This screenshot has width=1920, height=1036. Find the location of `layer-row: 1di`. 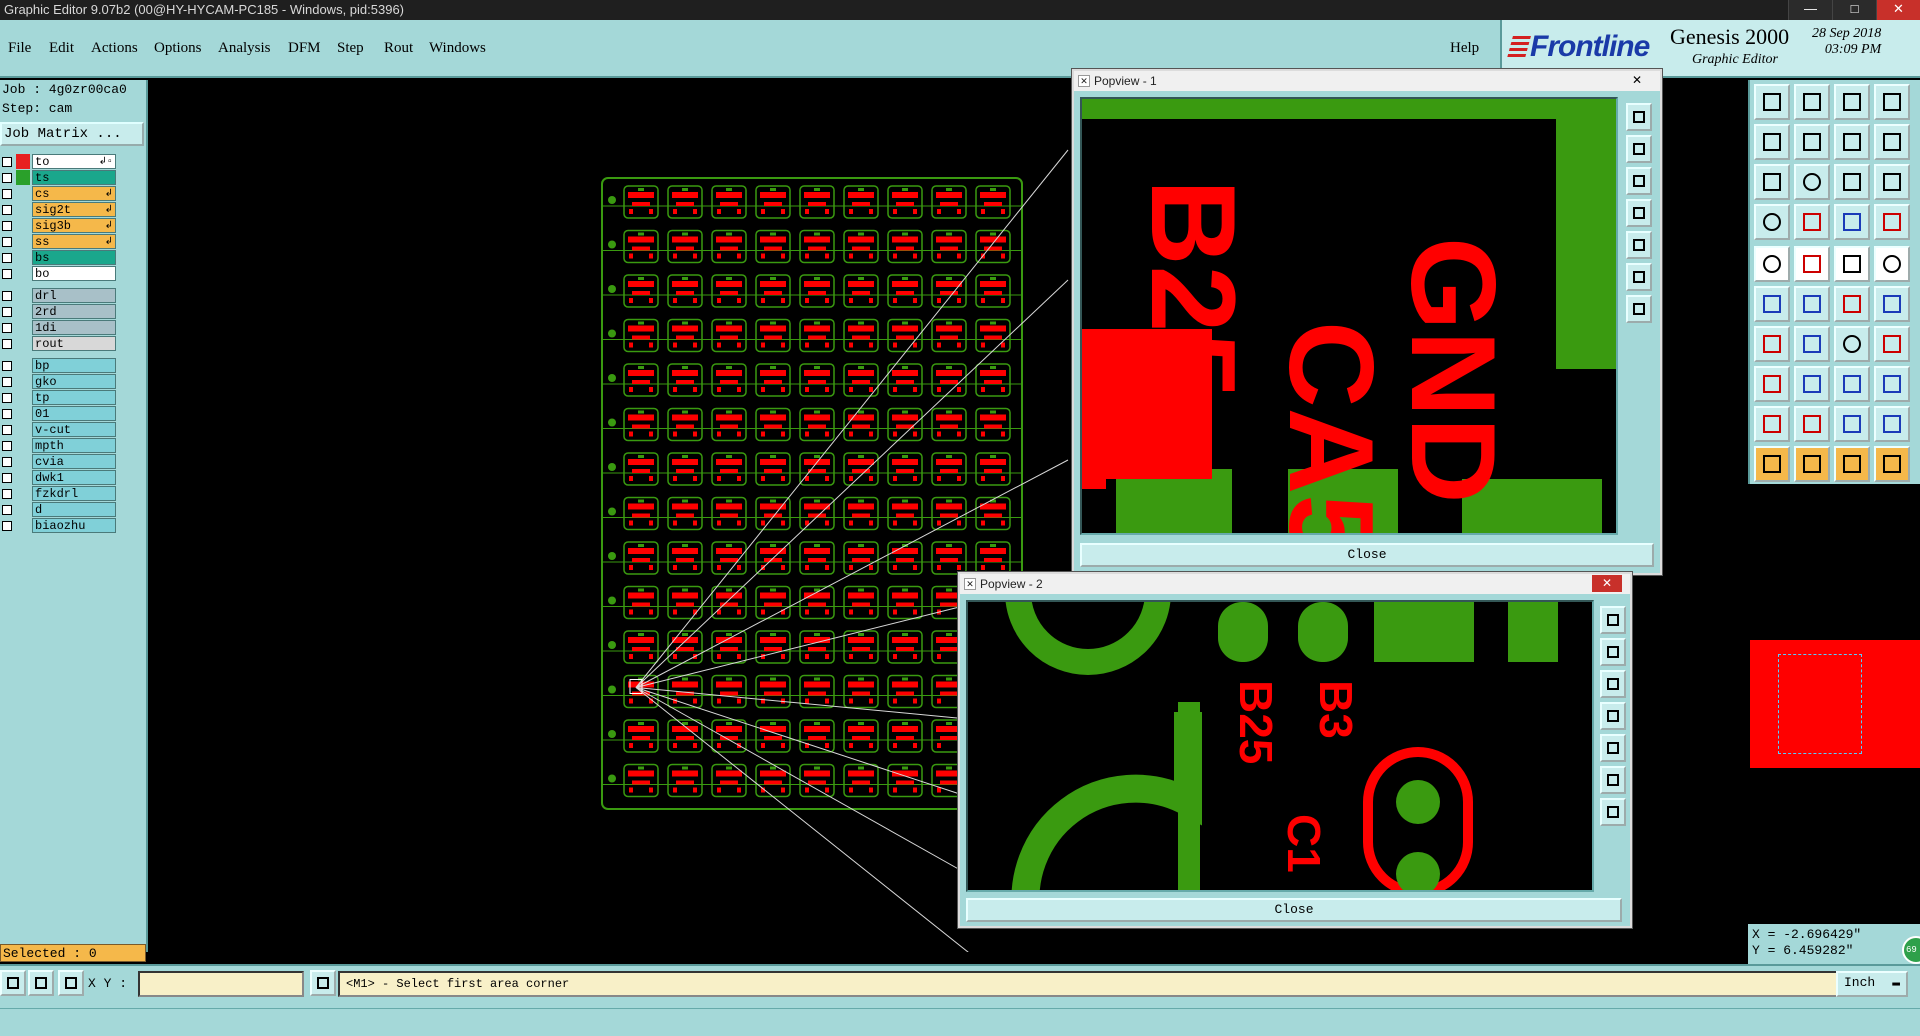

layer-row: 1di is located at coordinates (60, 328).